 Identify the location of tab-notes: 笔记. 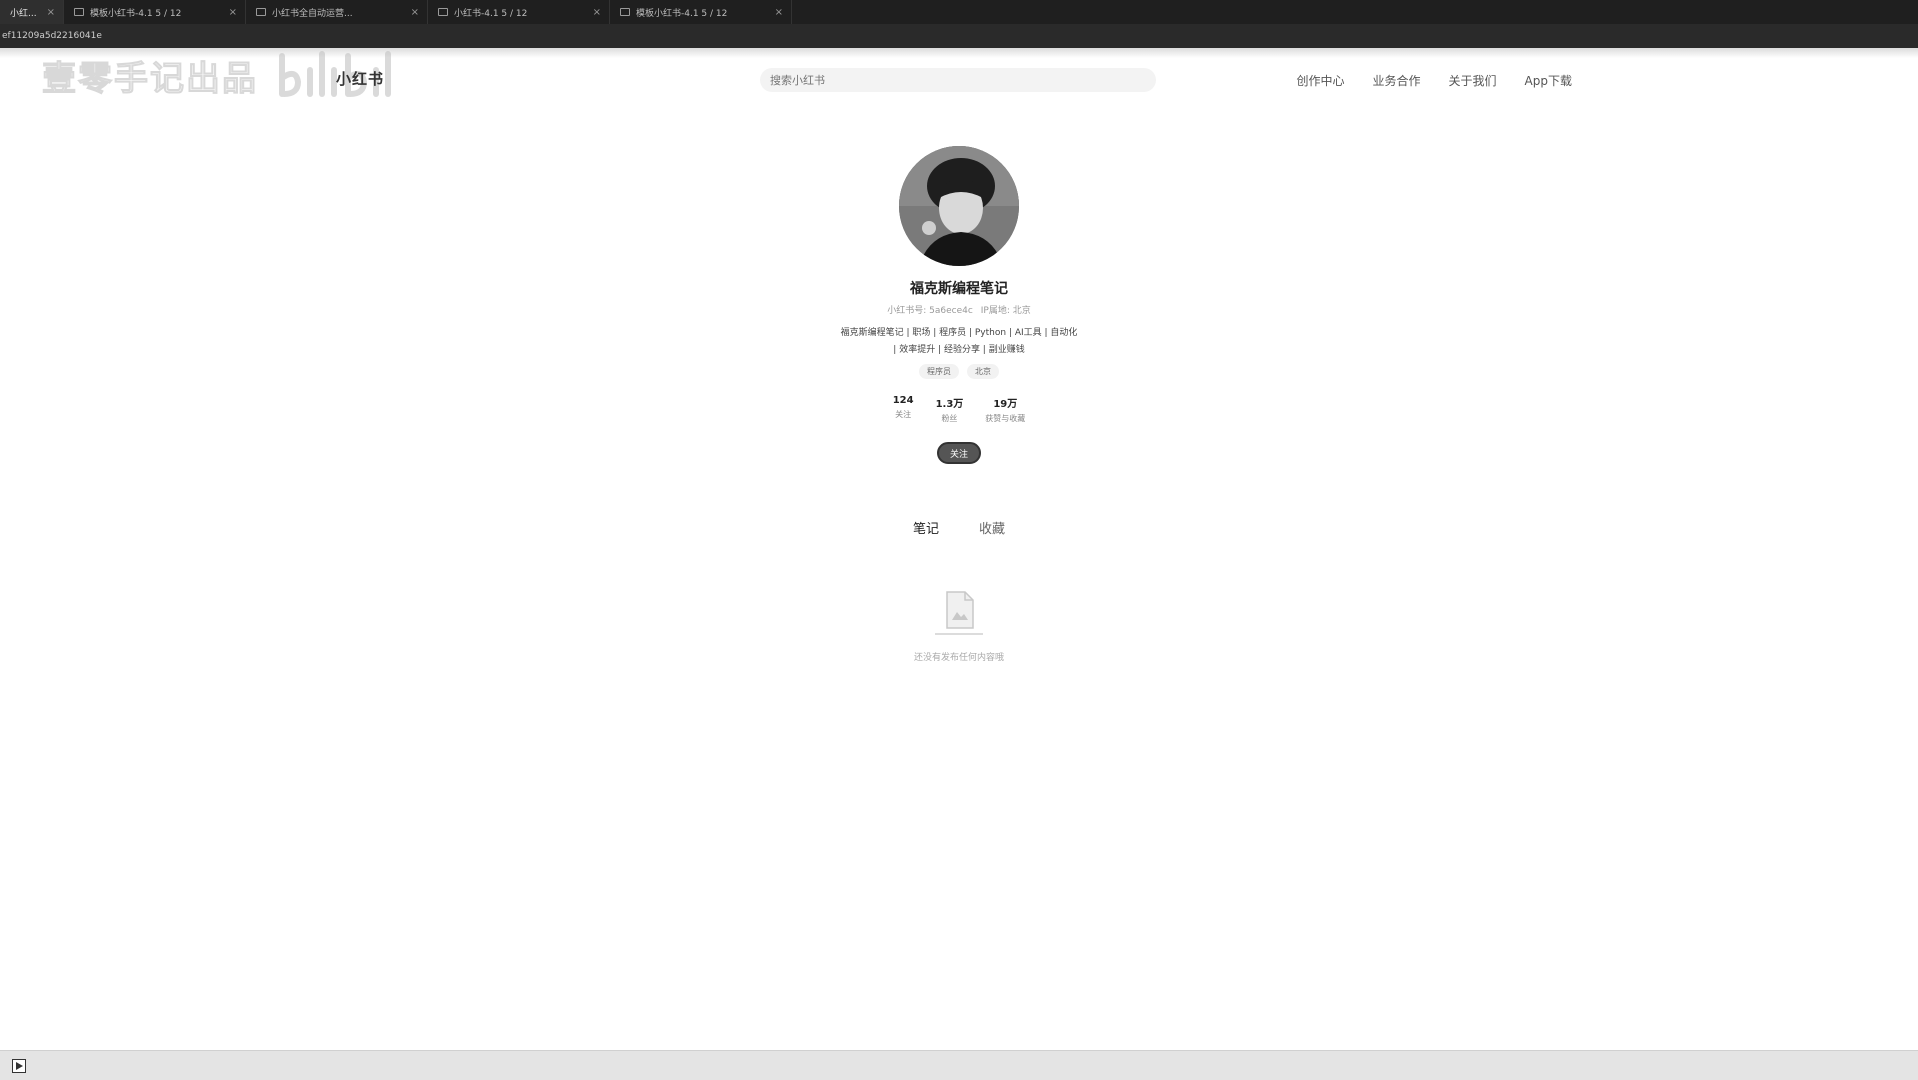
(926, 527).